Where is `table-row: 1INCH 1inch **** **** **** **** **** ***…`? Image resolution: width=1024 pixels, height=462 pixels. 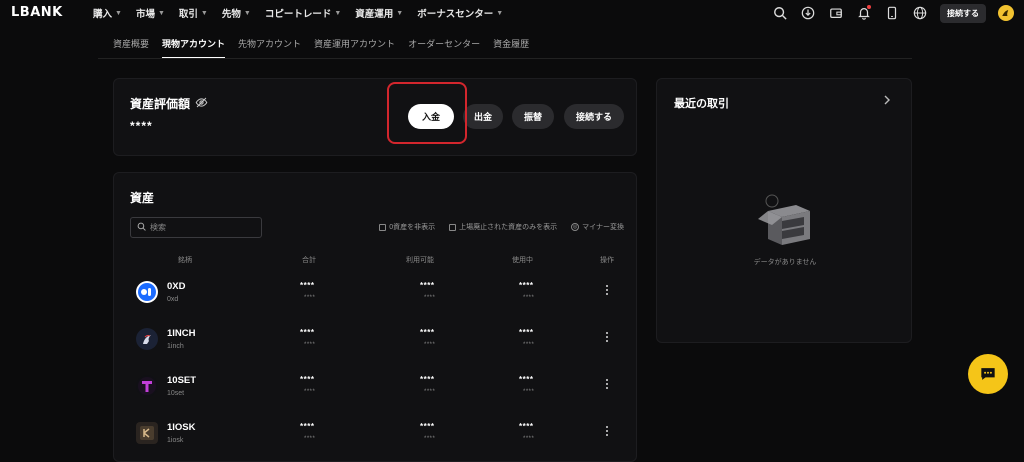 table-row: 1INCH 1inch **** **** **** **** **** ***… is located at coordinates (376, 342).